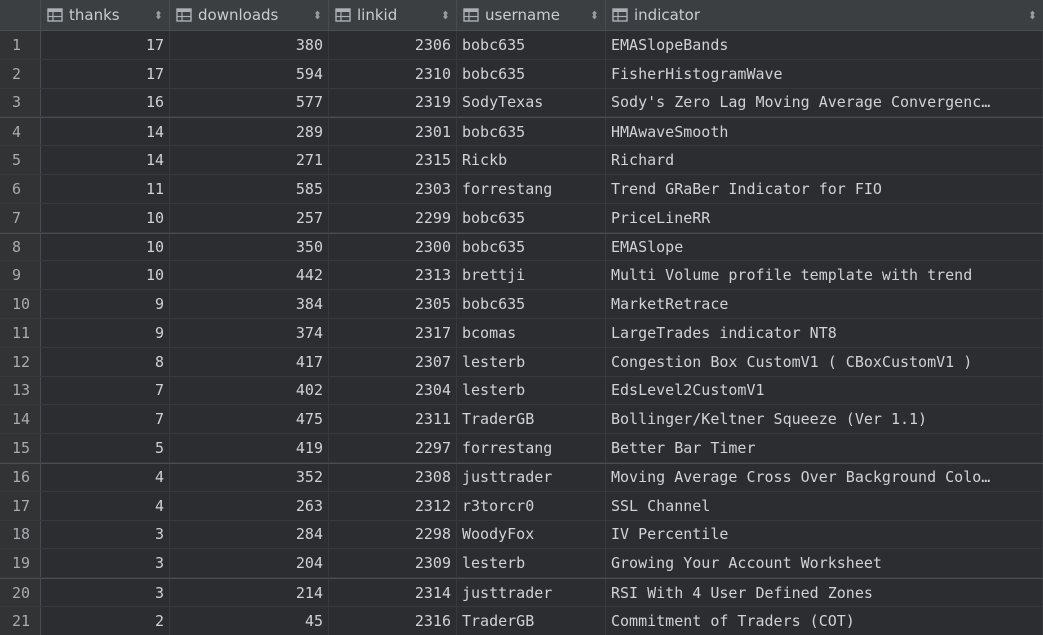  Describe the element at coordinates (249, 247) in the screenshot. I see `cell-downloads: 350` at that location.